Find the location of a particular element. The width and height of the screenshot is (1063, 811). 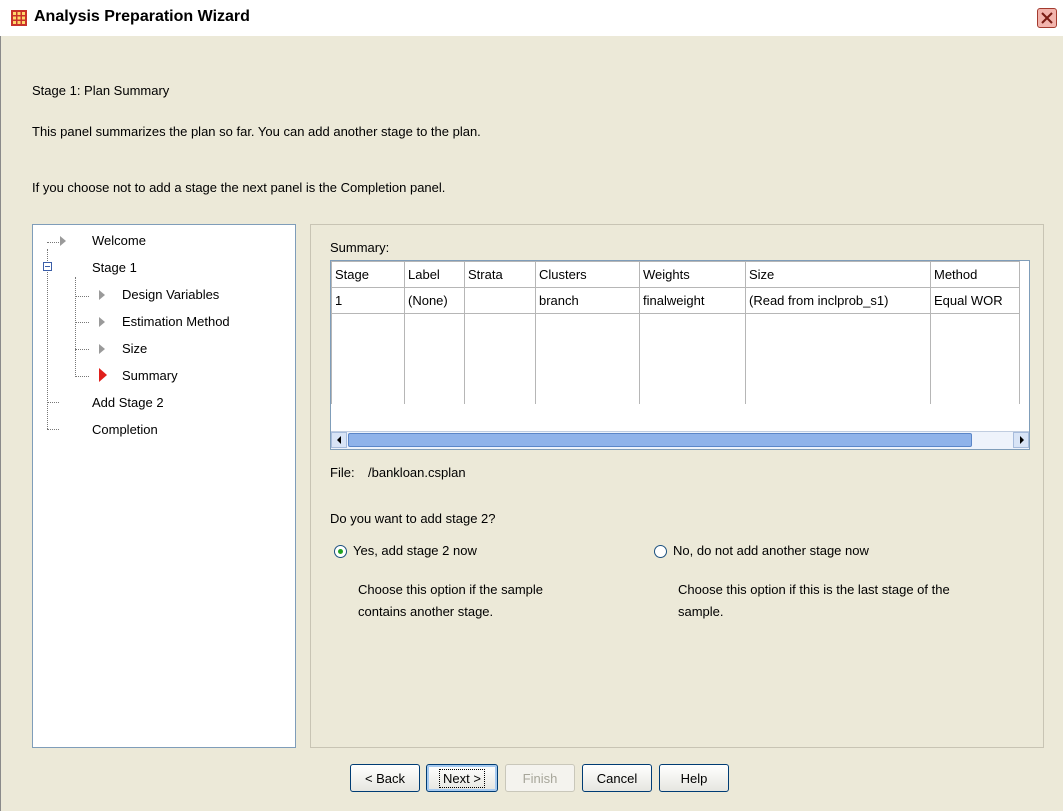

no-option-description-2: sample. is located at coordinates (701, 611).